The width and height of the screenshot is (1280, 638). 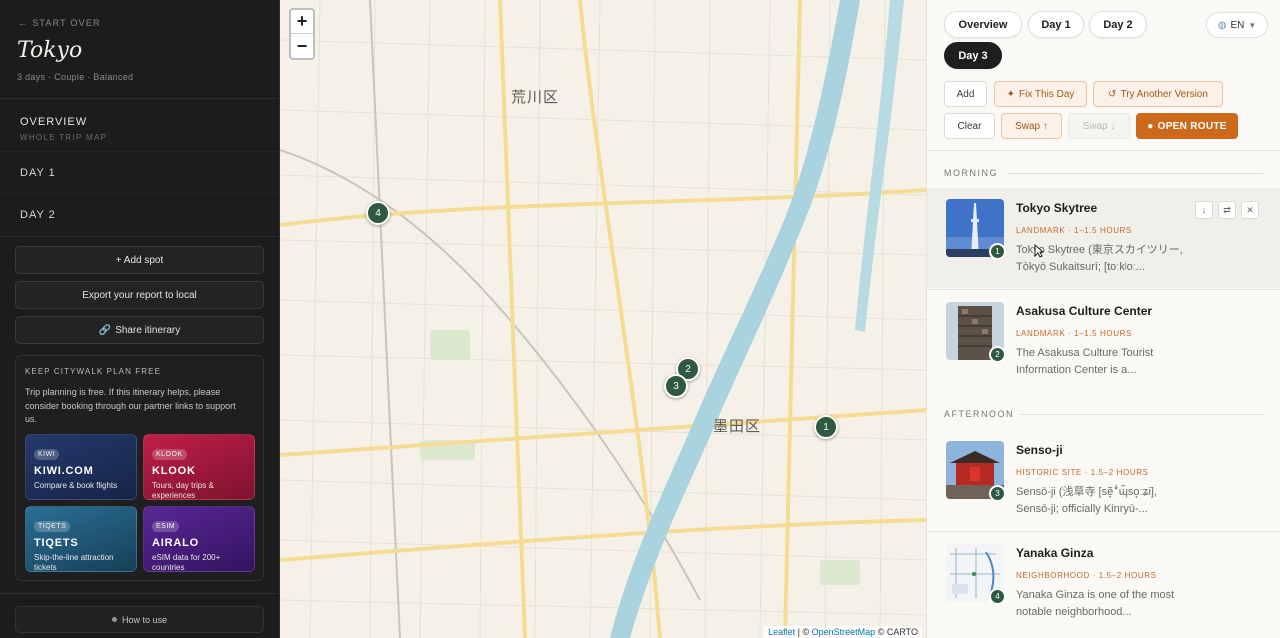 What do you see at coordinates (1084, 311) in the screenshot?
I see `spot-name: Asakusa Culture Center` at bounding box center [1084, 311].